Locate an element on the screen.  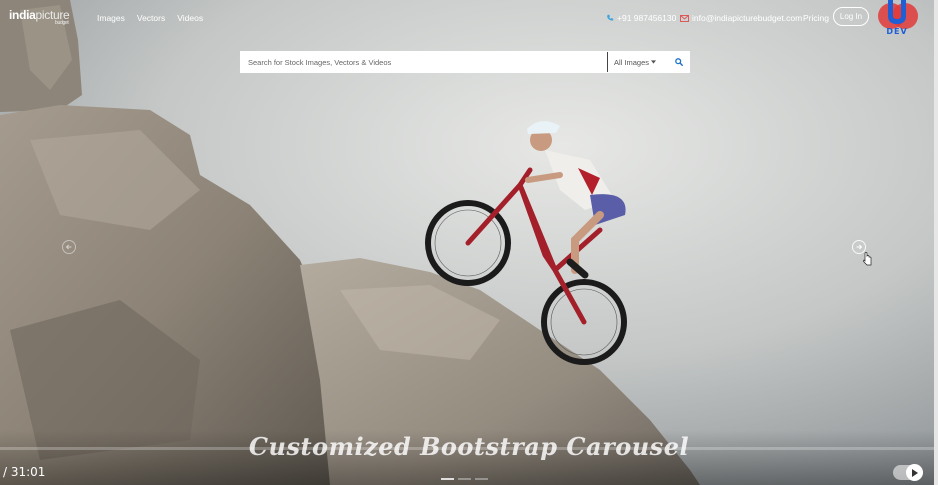
scrollbar is located at coordinates (936, 242).